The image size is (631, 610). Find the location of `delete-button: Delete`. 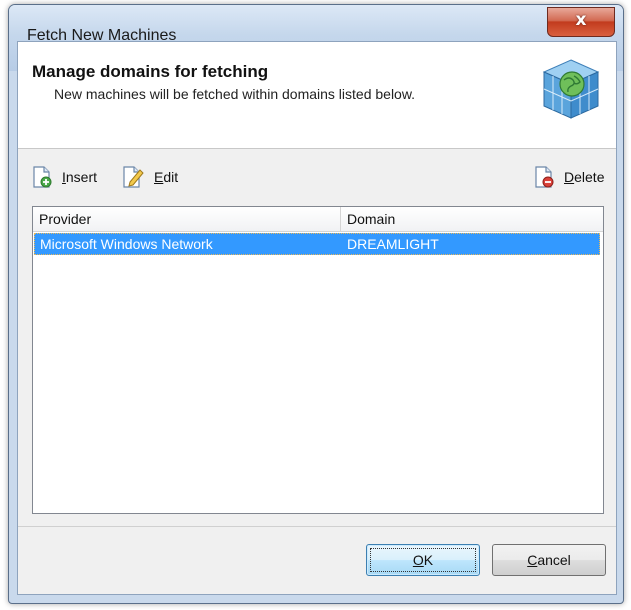

delete-button: Delete is located at coordinates (569, 177).